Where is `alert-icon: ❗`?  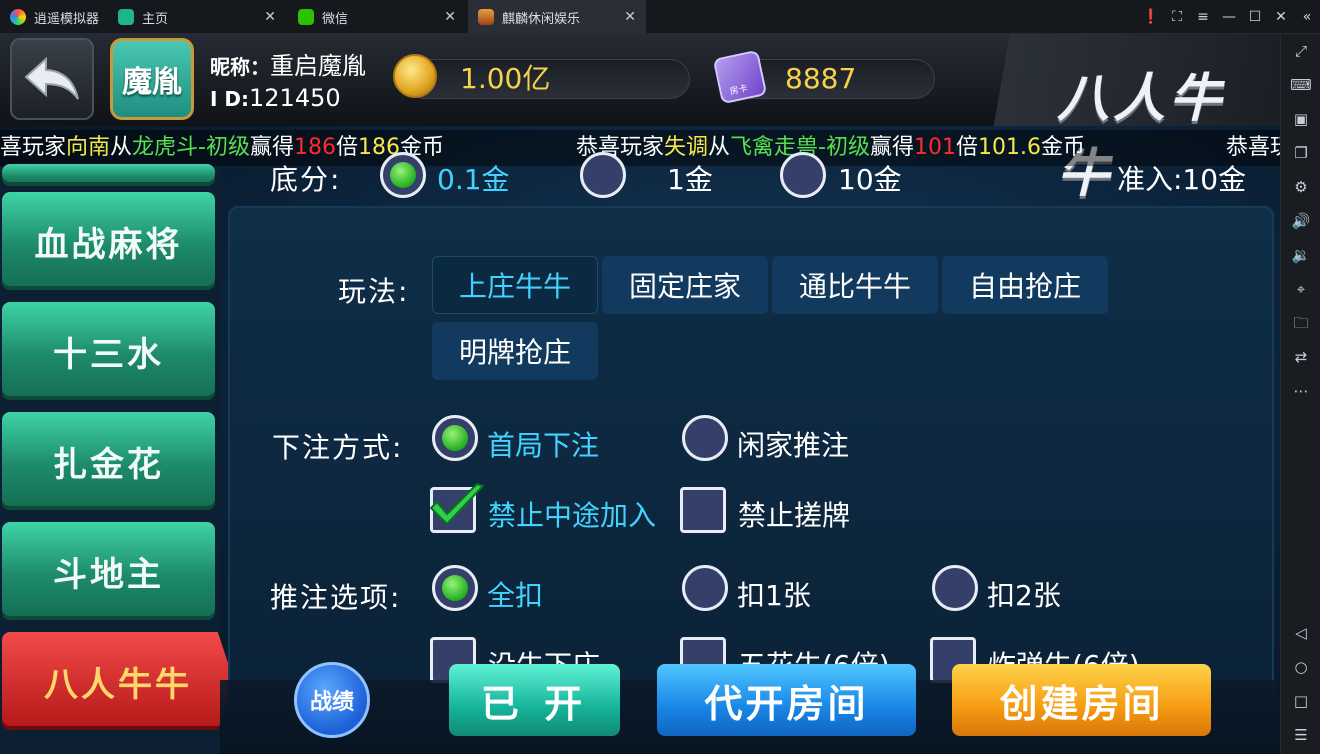 alert-icon: ❗ is located at coordinates (1151, 17).